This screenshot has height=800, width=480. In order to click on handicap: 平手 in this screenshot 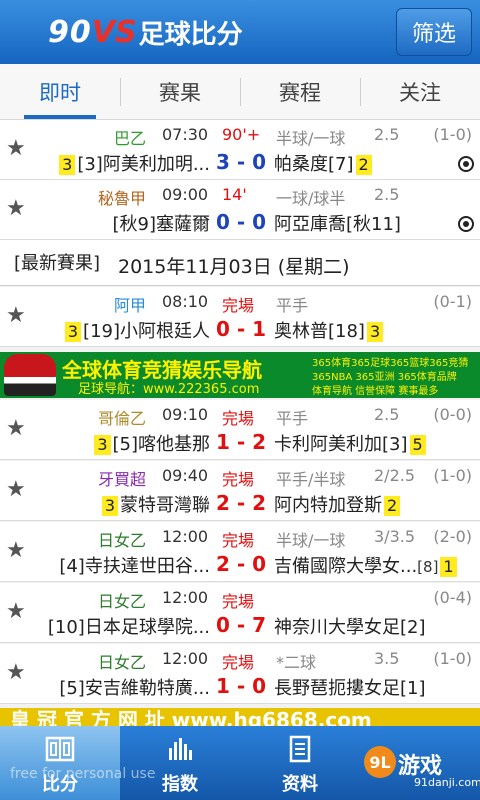, I will do `click(292, 418)`.